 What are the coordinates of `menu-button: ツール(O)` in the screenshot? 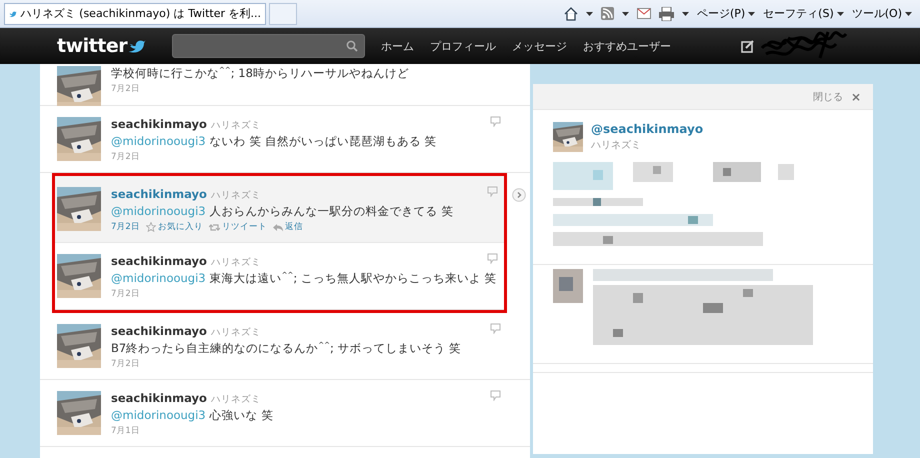 It's located at (882, 13).